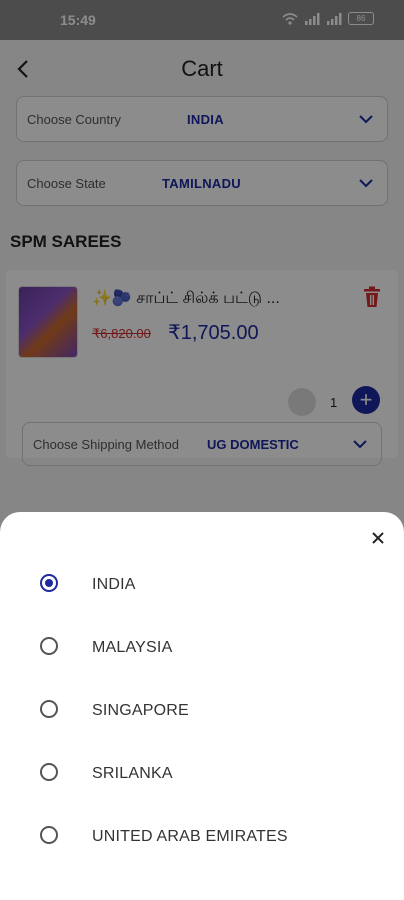  Describe the element at coordinates (49, 583) in the screenshot. I see `radio-selected-icon` at that location.